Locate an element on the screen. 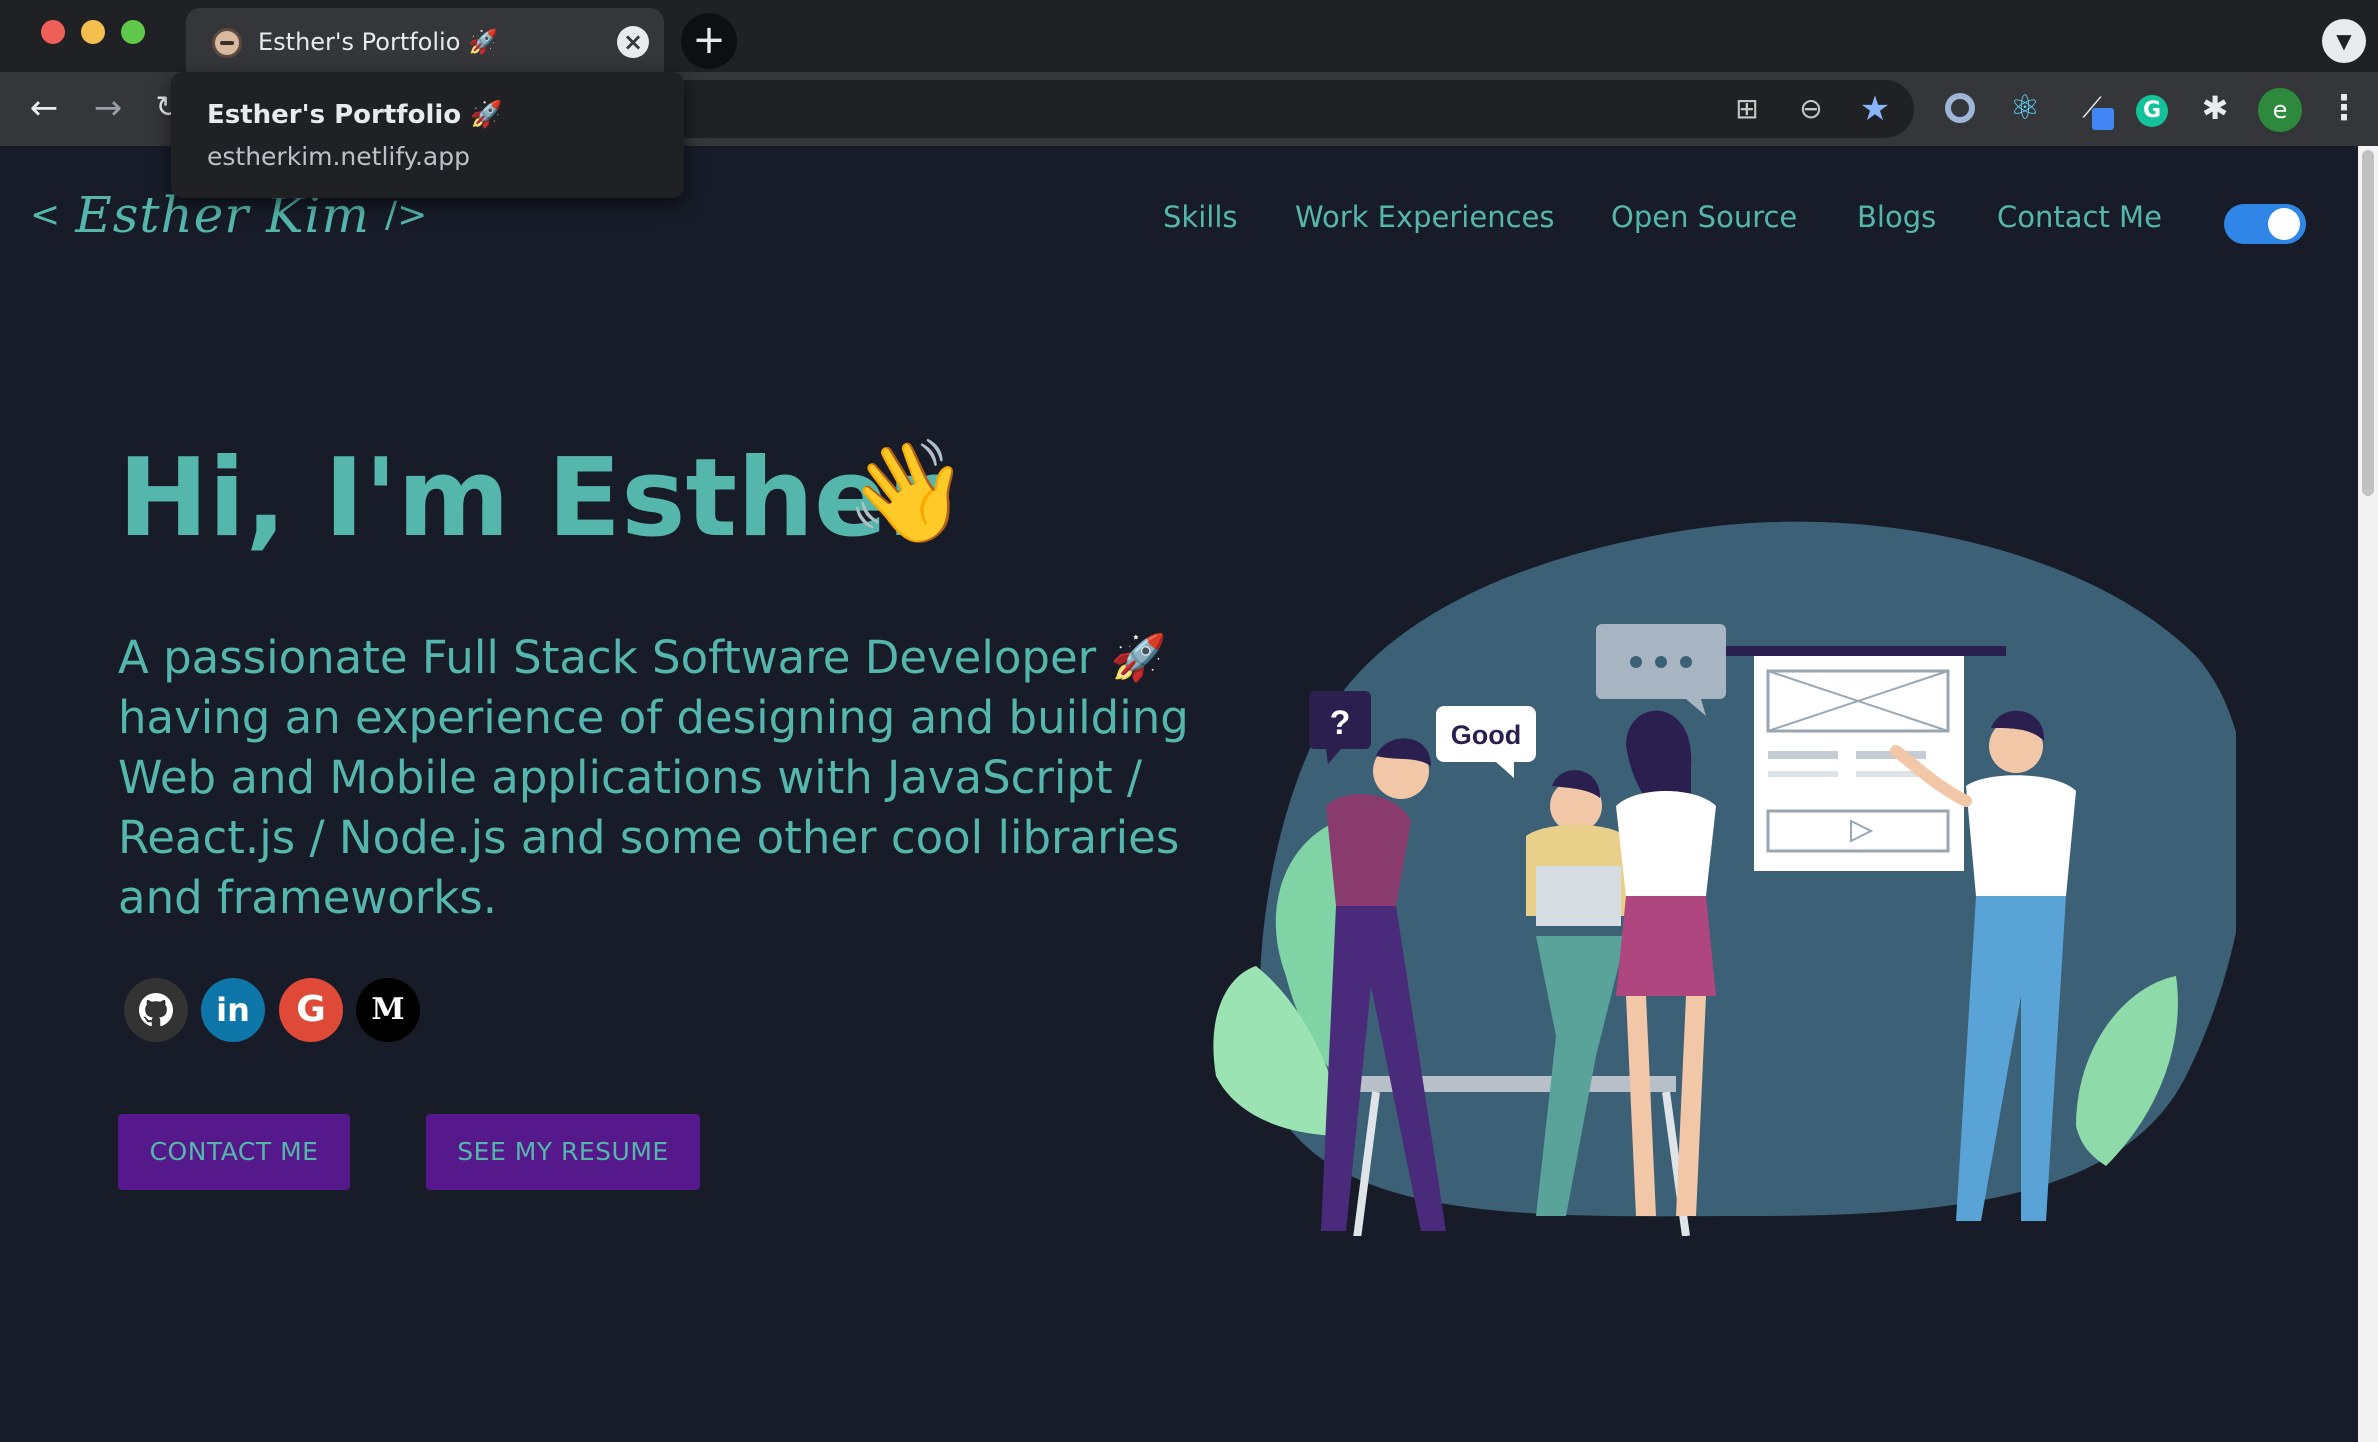 Image resolution: width=2378 pixels, height=1442 pixels. contact-me-button: CONTACT ME is located at coordinates (234, 1152).